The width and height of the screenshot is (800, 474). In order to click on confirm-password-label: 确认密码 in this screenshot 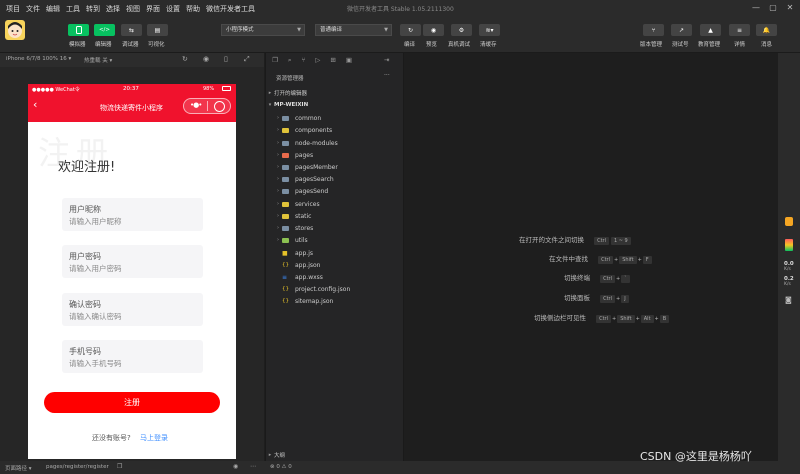, I will do `click(85, 304)`.